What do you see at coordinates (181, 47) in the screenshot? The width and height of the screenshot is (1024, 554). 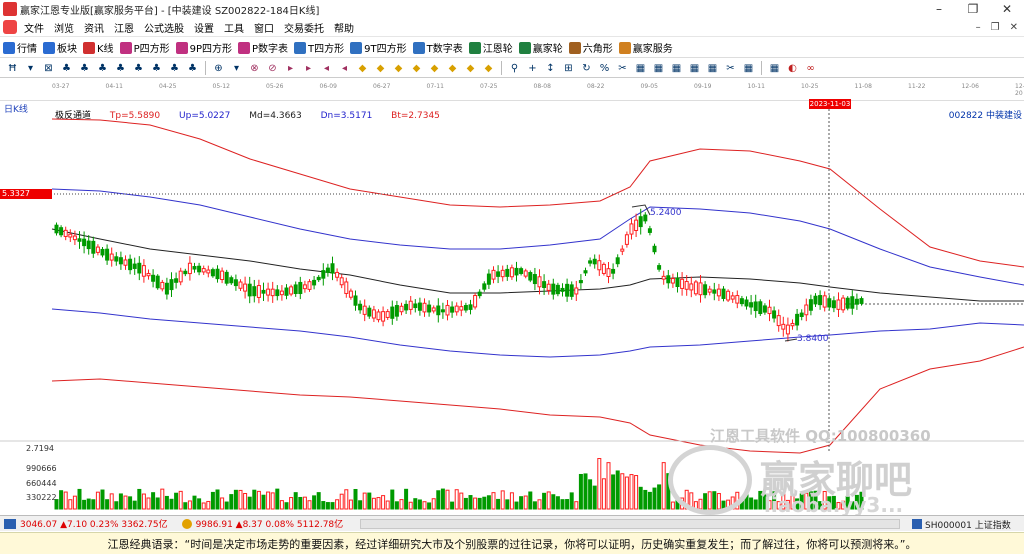 I see `9p-square-icon` at bounding box center [181, 47].